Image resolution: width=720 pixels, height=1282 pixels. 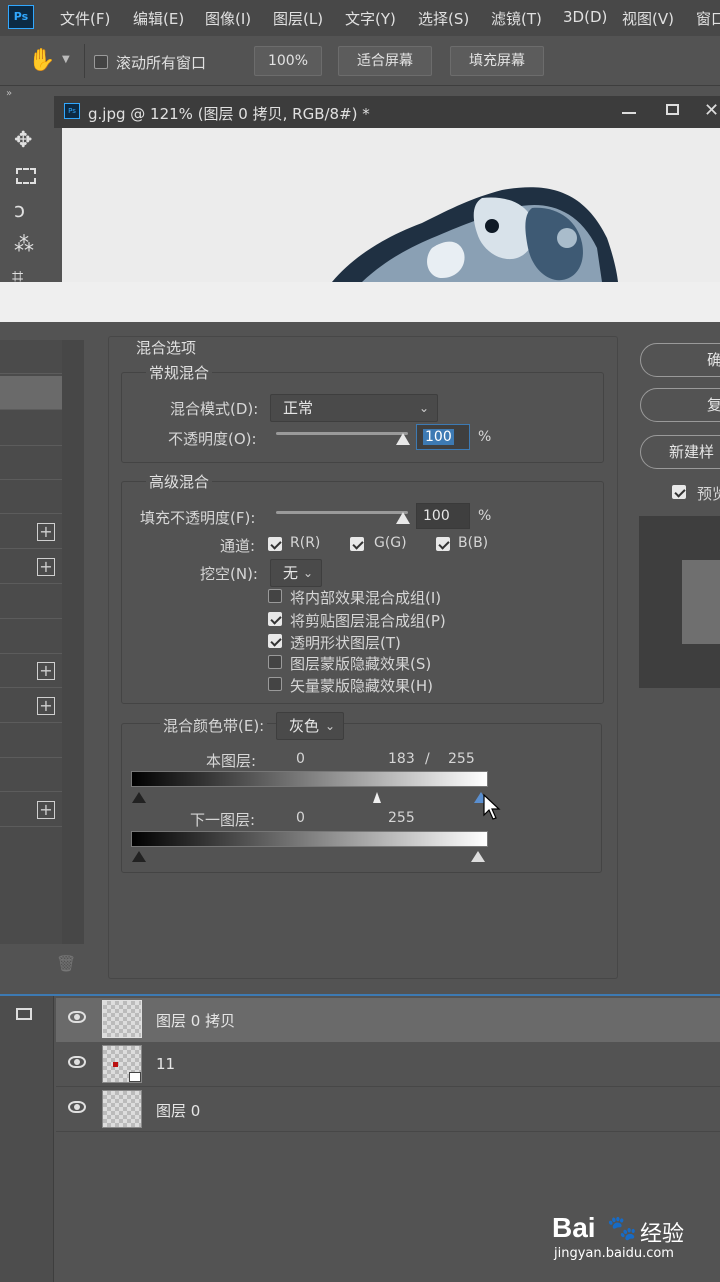 I want to click on layer-row-selected: 图层 0 拷贝, so click(x=388, y=1020).